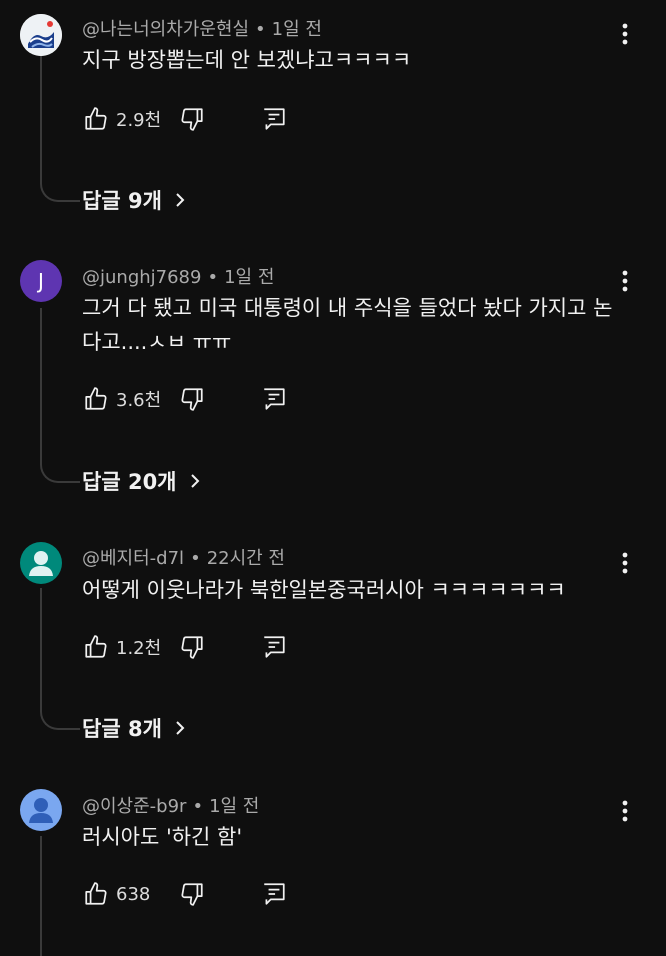 This screenshot has height=956, width=666. I want to click on replies-label: 답글 20개, so click(129, 482).